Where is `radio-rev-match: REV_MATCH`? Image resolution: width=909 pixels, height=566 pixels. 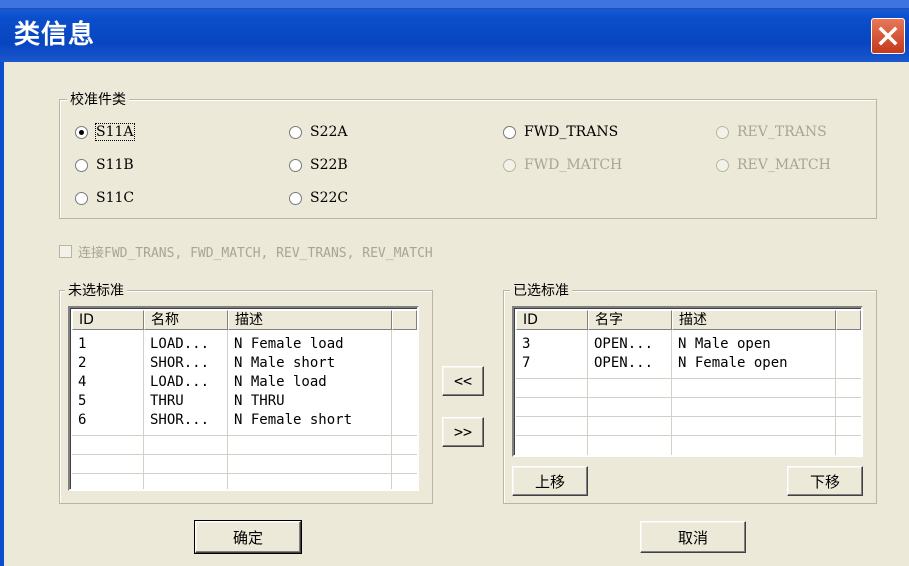 radio-rev-match: REV_MATCH is located at coordinates (773, 165).